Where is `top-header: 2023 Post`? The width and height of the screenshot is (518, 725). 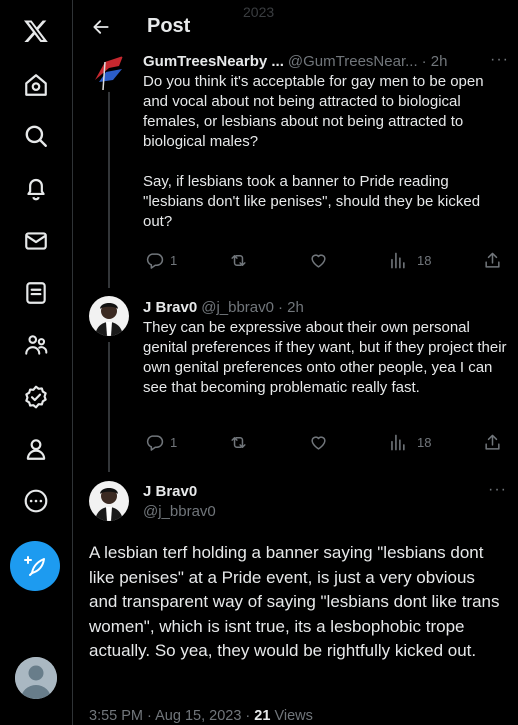
top-header: 2023 Post is located at coordinates (295, 26).